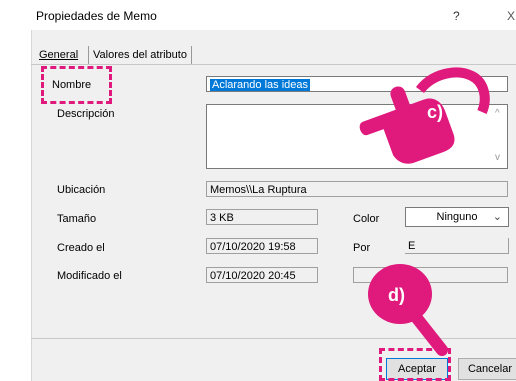  I want to click on tab-valores-del-atributo: Valores del atributo, so click(140, 55).